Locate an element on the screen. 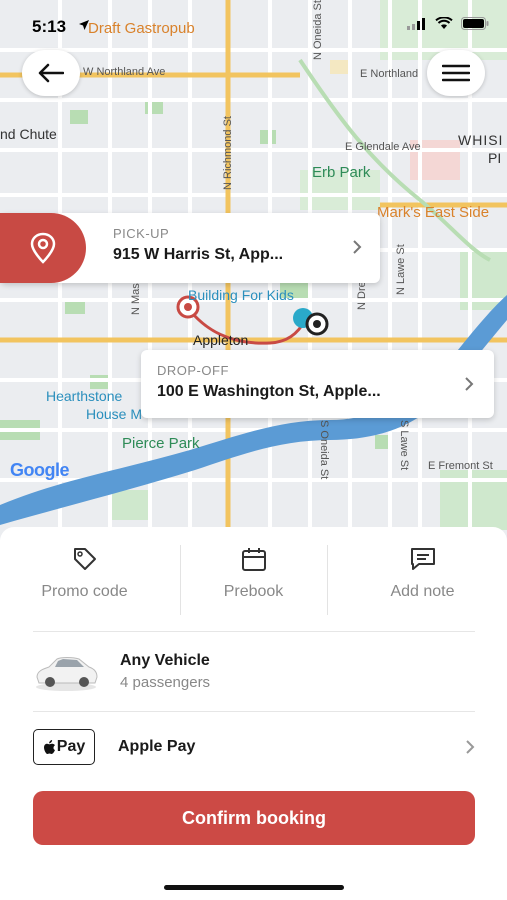  back-button is located at coordinates (51, 73).